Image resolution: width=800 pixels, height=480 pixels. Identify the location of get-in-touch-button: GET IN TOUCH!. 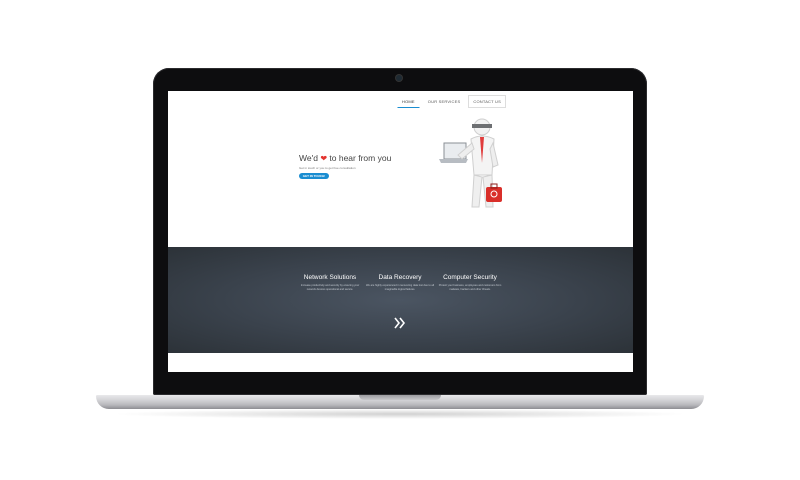
(314, 176).